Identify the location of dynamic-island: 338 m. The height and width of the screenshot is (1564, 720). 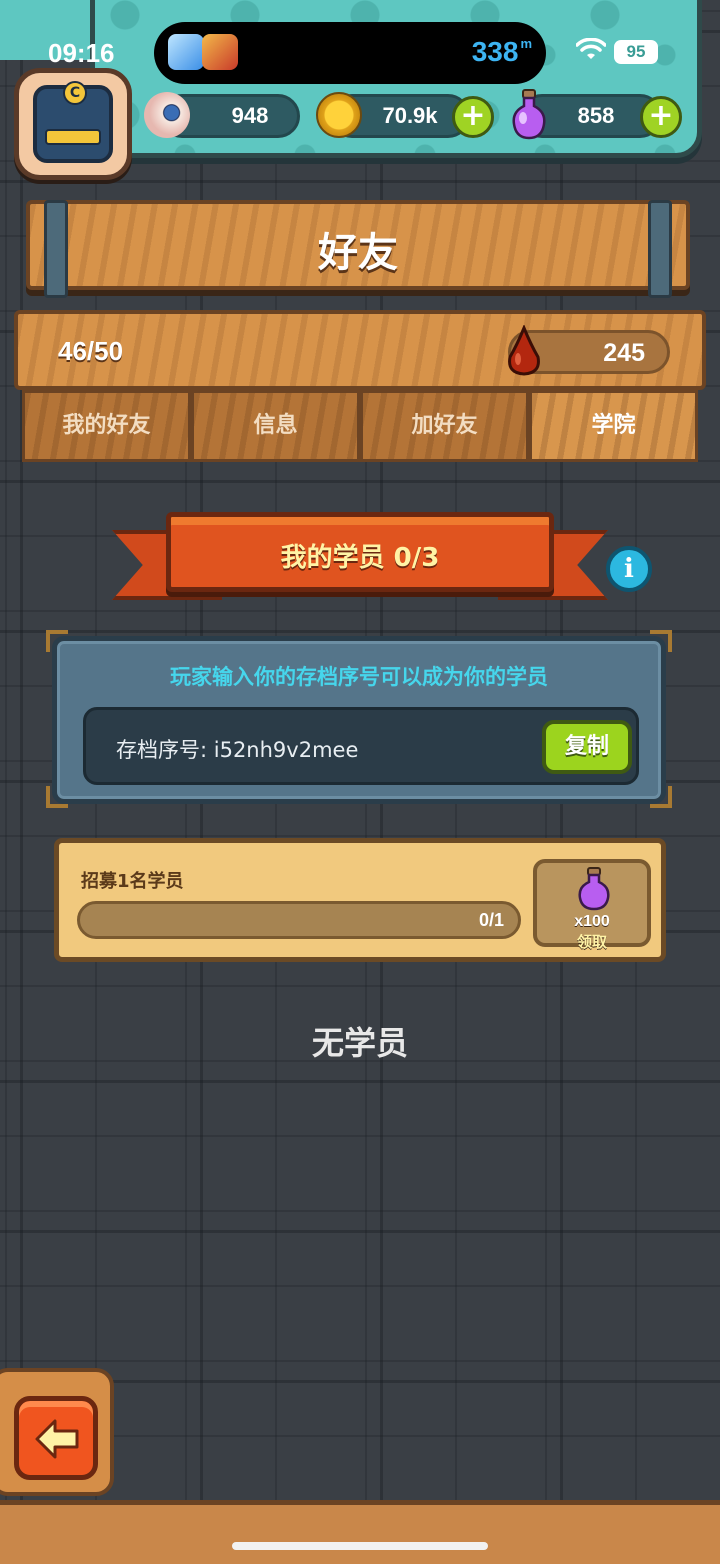
(350, 53).